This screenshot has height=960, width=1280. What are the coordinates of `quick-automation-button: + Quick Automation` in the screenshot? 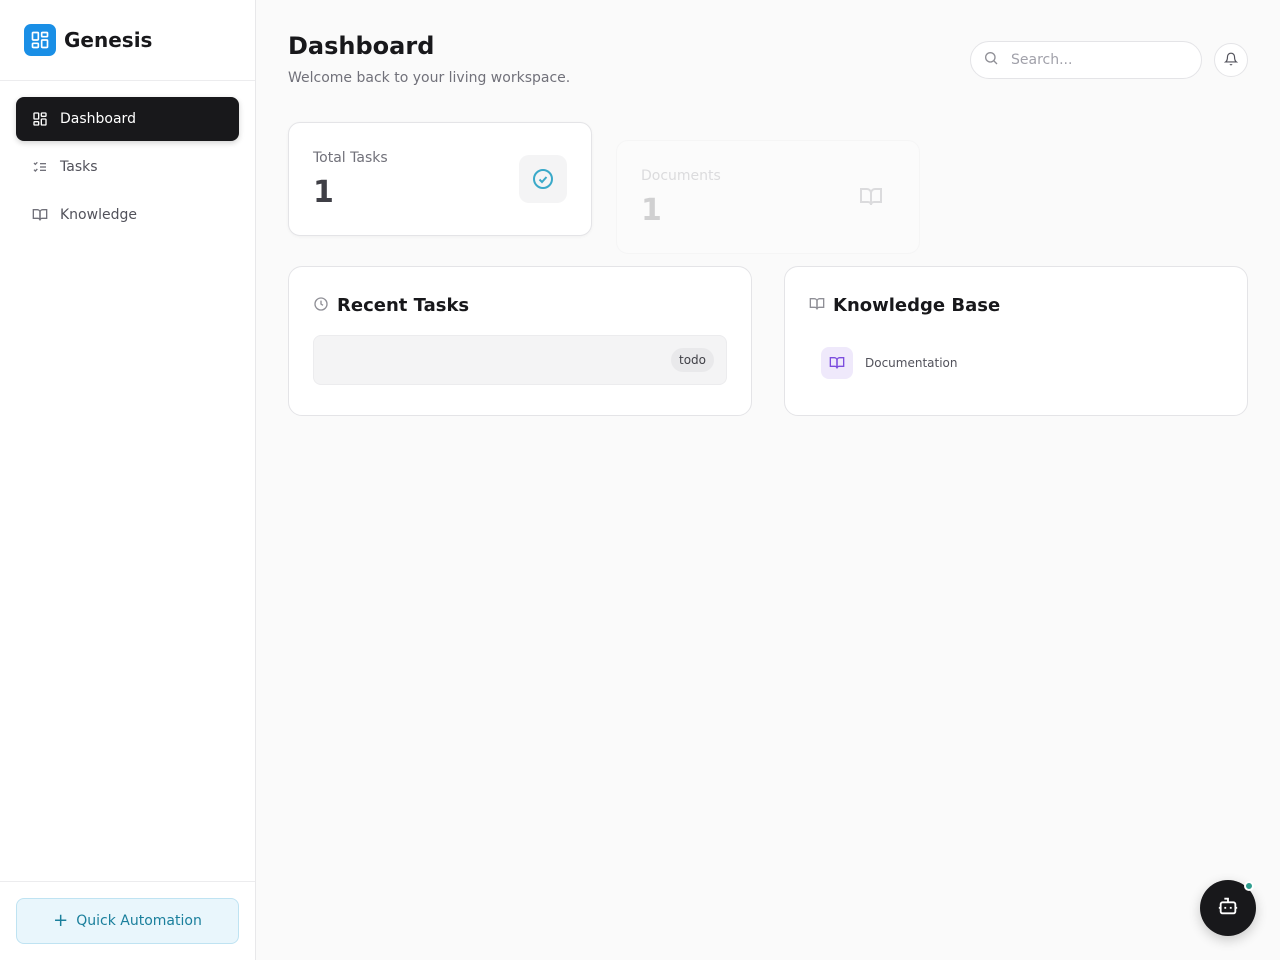 It's located at (127, 921).